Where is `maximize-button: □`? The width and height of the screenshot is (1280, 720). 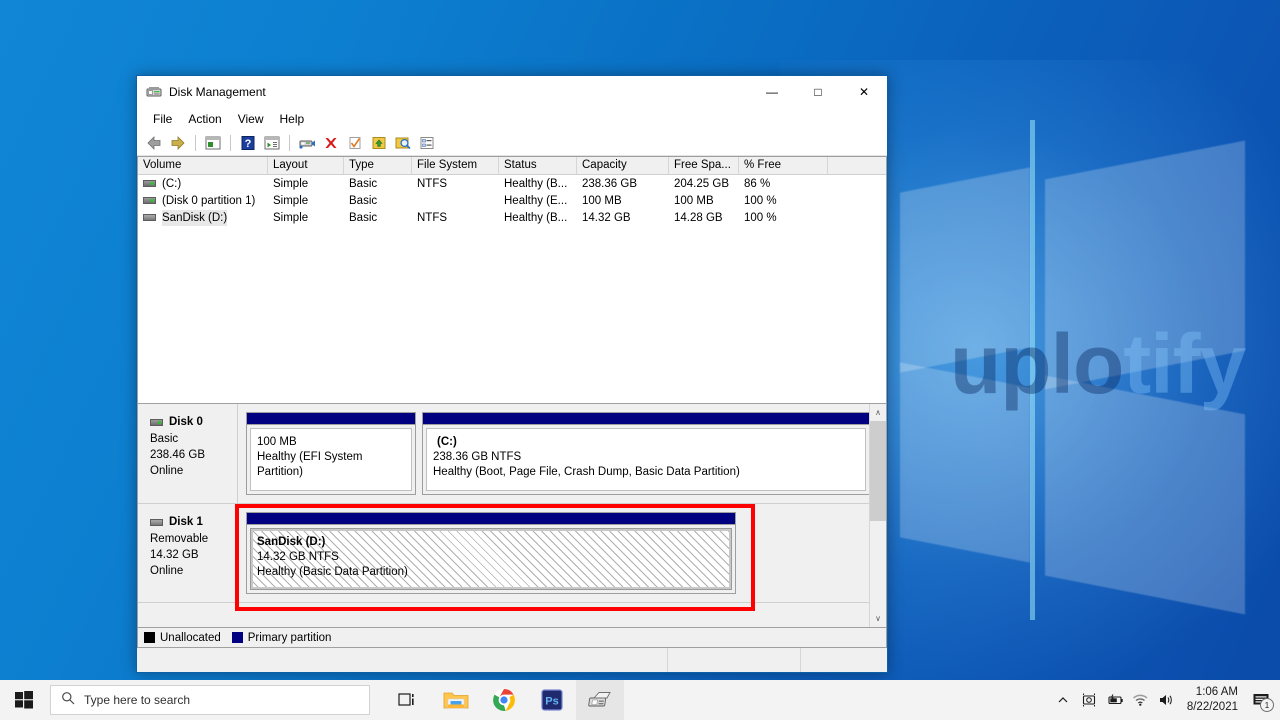 maximize-button: □ is located at coordinates (818, 92).